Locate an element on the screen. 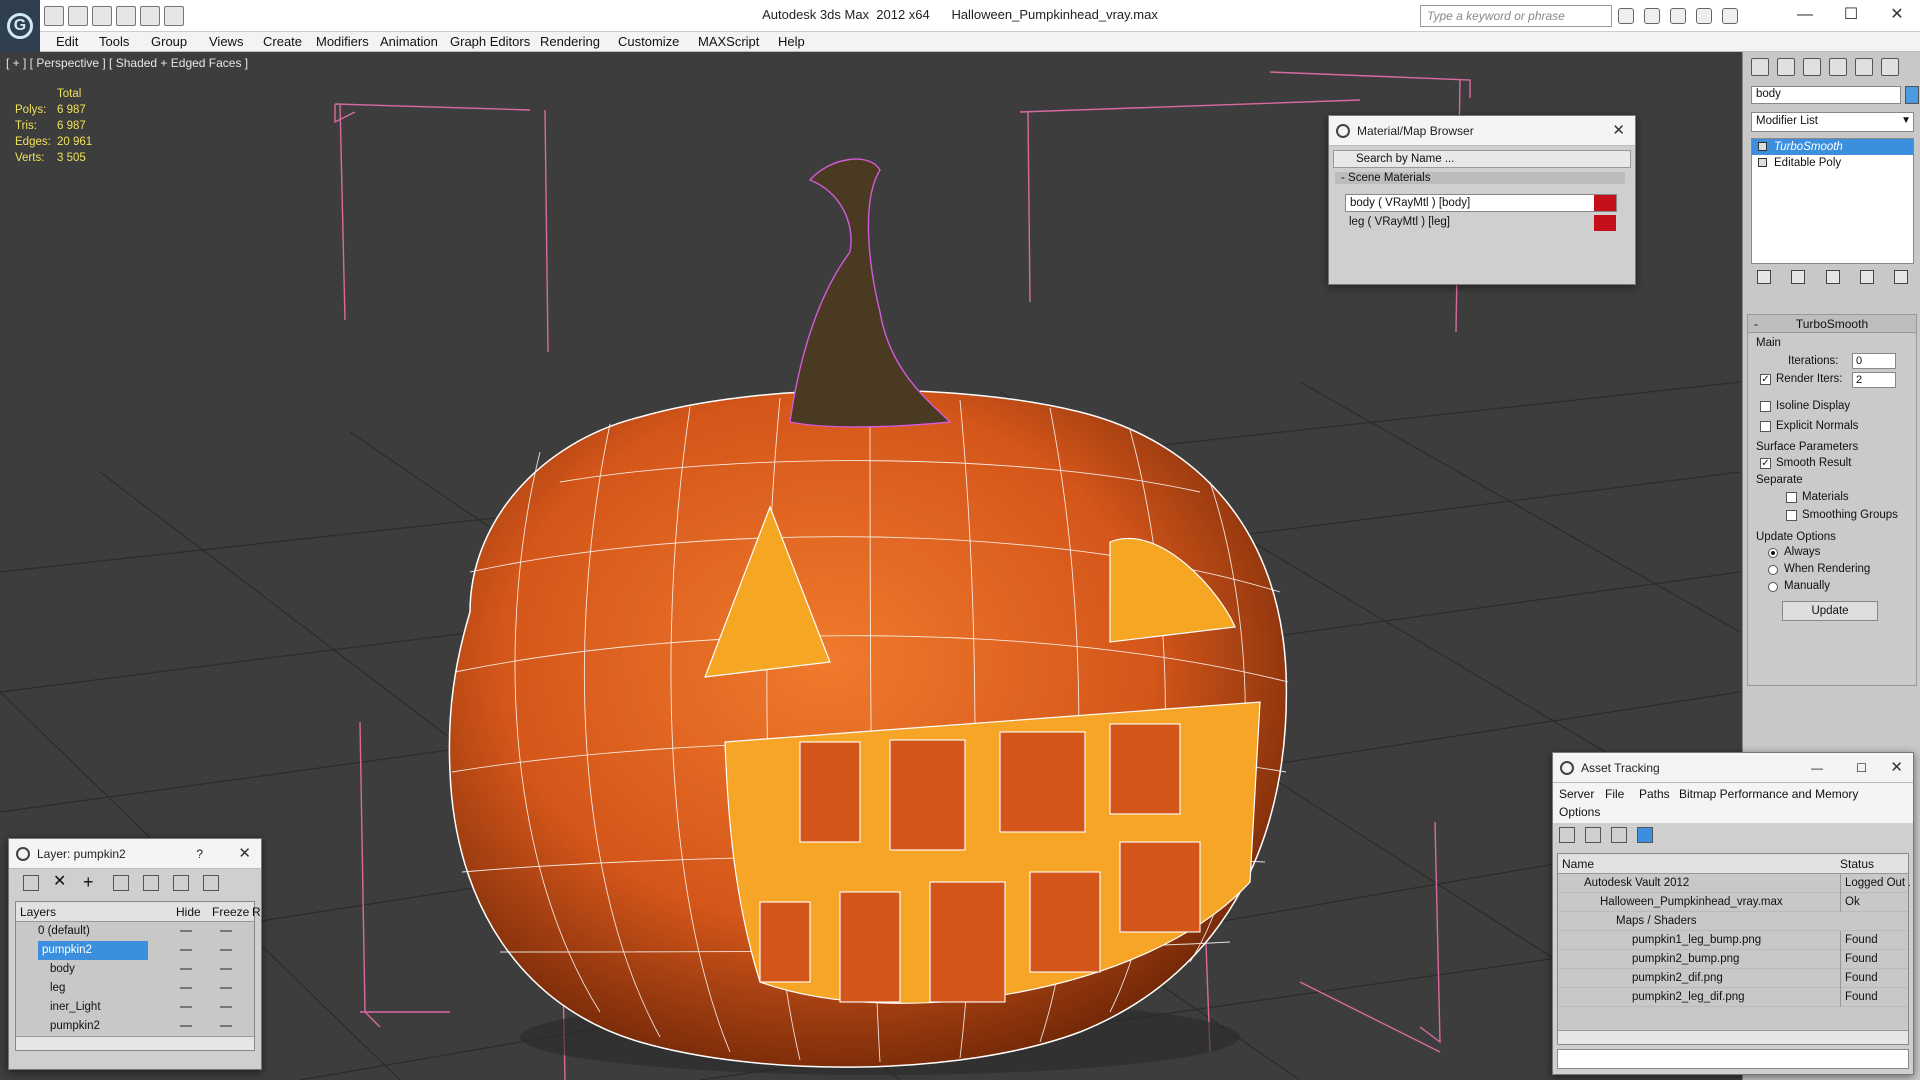 This screenshot has width=1920, height=1080. when-rendering-radio is located at coordinates (1773, 570).